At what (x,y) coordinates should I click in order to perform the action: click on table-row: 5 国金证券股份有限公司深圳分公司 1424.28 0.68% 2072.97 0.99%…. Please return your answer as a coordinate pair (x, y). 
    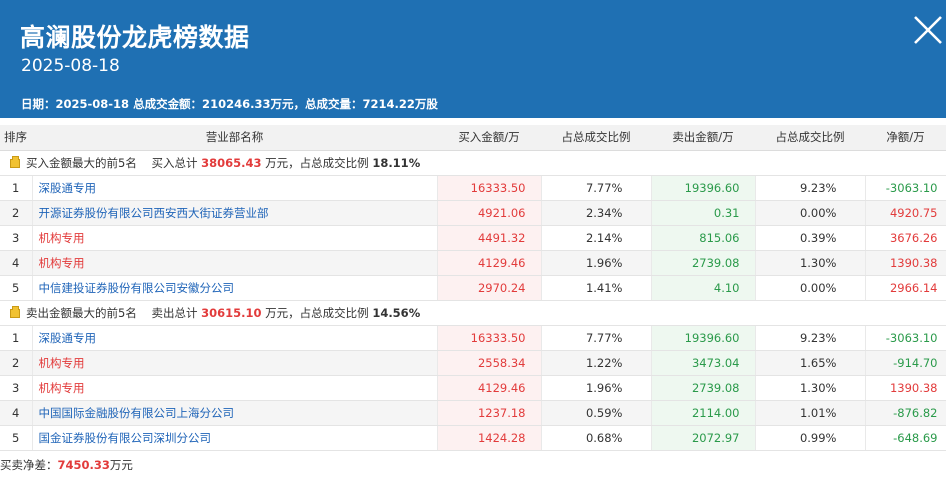
    Looking at the image, I should click on (473, 438).